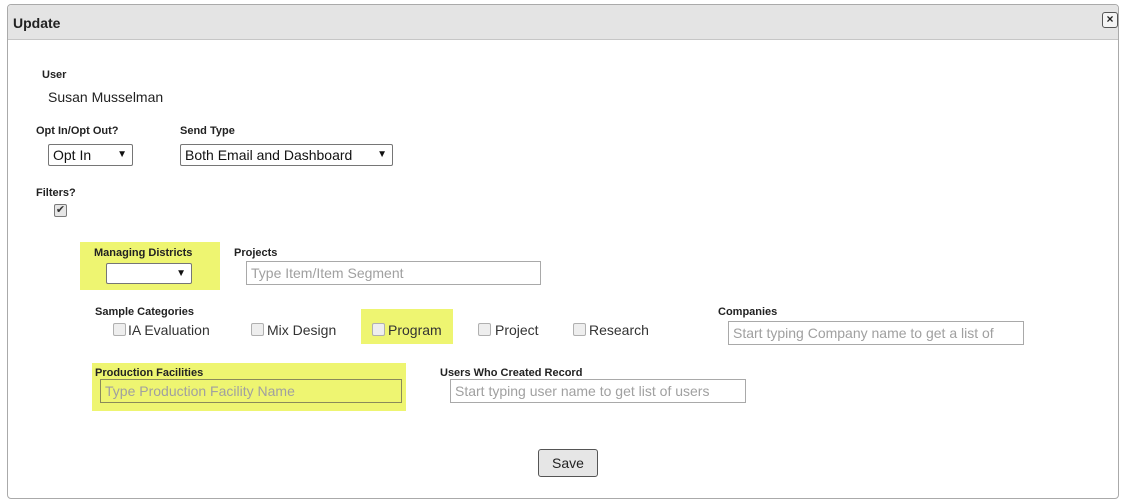  Describe the element at coordinates (149, 273) in the screenshot. I see `managing-districts-select: ▼` at that location.